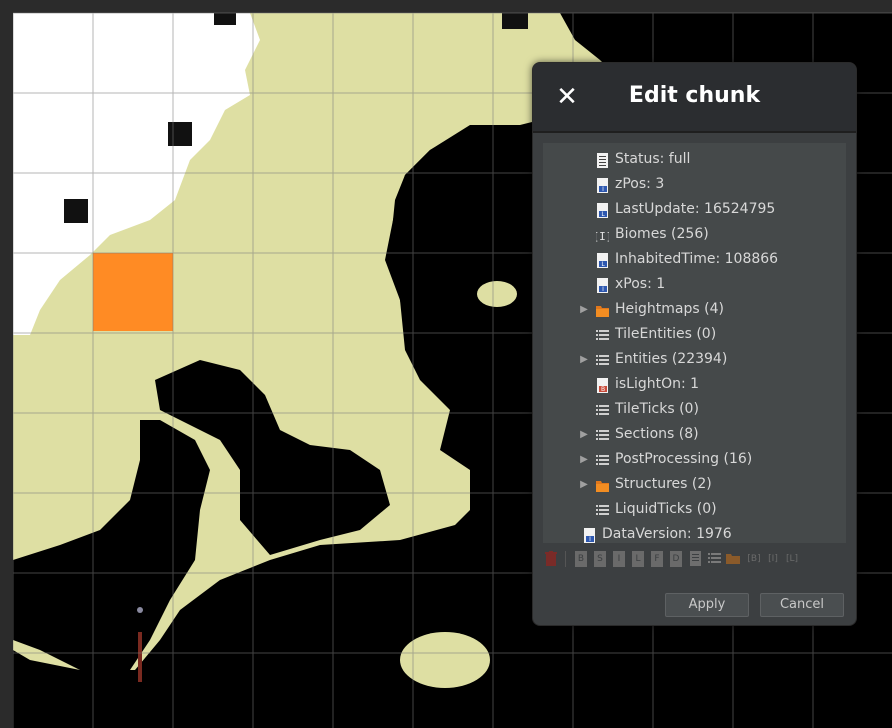  Describe the element at coordinates (640, 284) in the screenshot. I see `tree-row-label: xPos: 1` at that location.